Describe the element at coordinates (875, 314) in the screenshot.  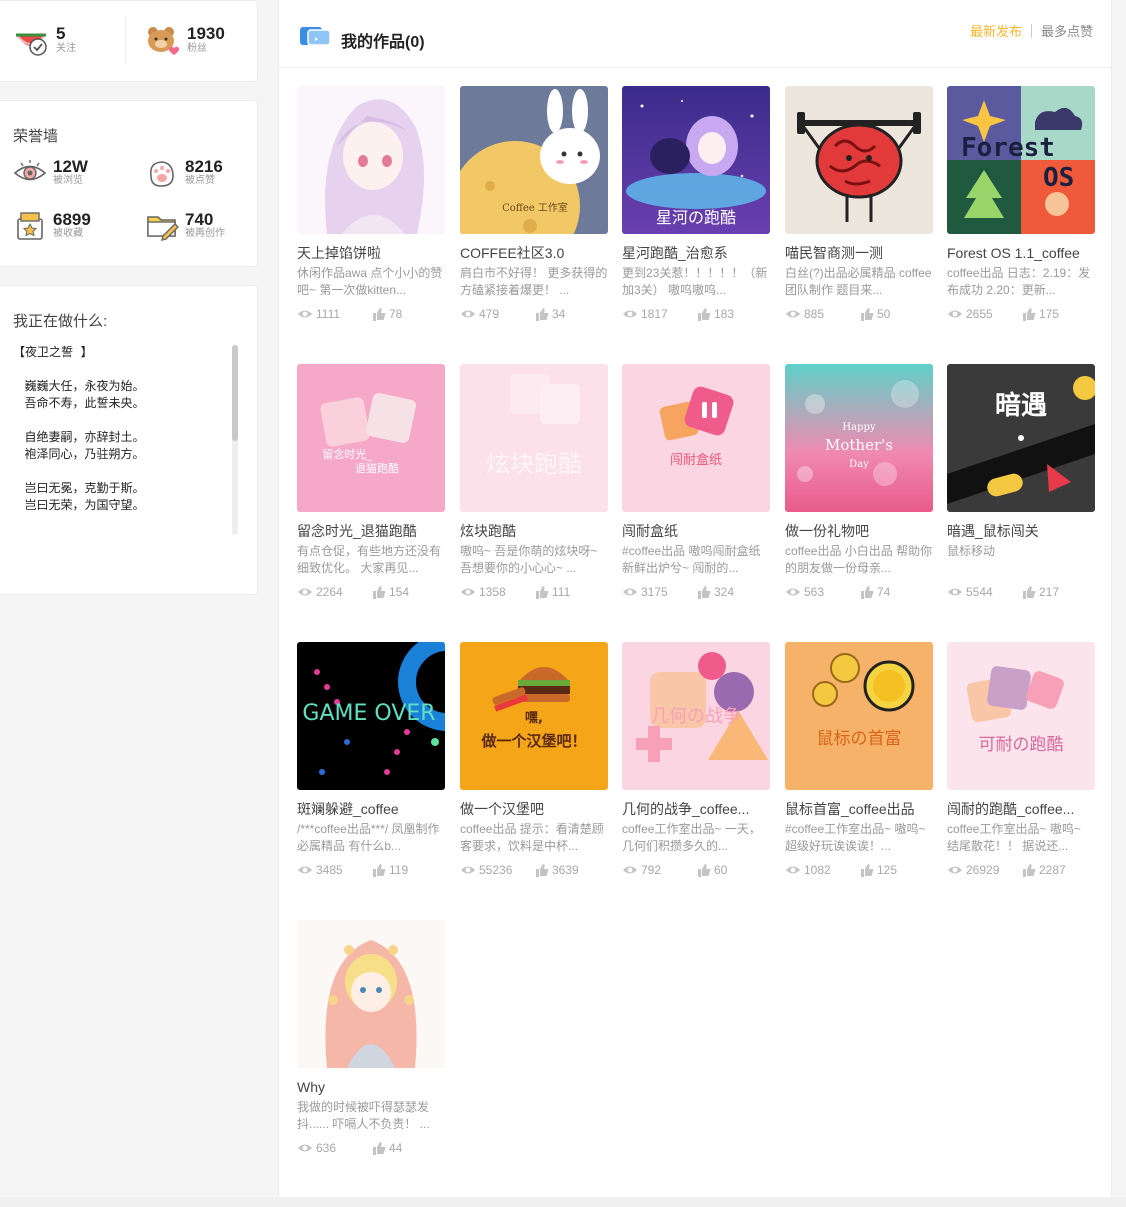
I see `like-count: 50` at that location.